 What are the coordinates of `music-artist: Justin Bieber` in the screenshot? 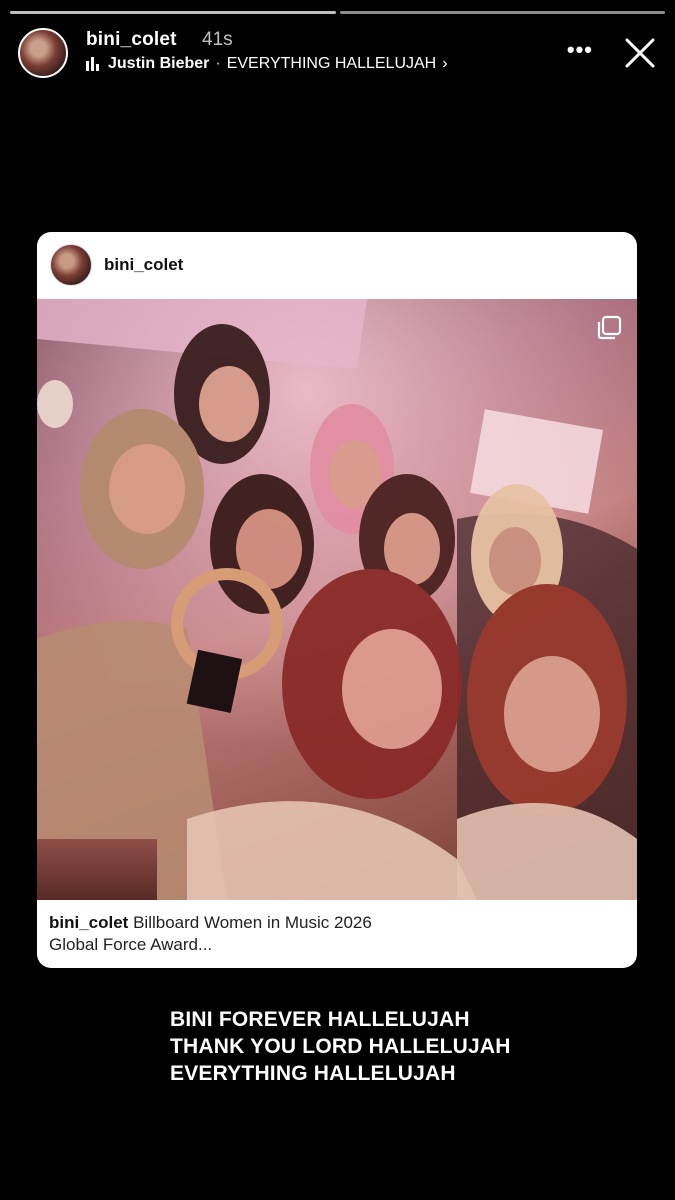 It's located at (159, 63).